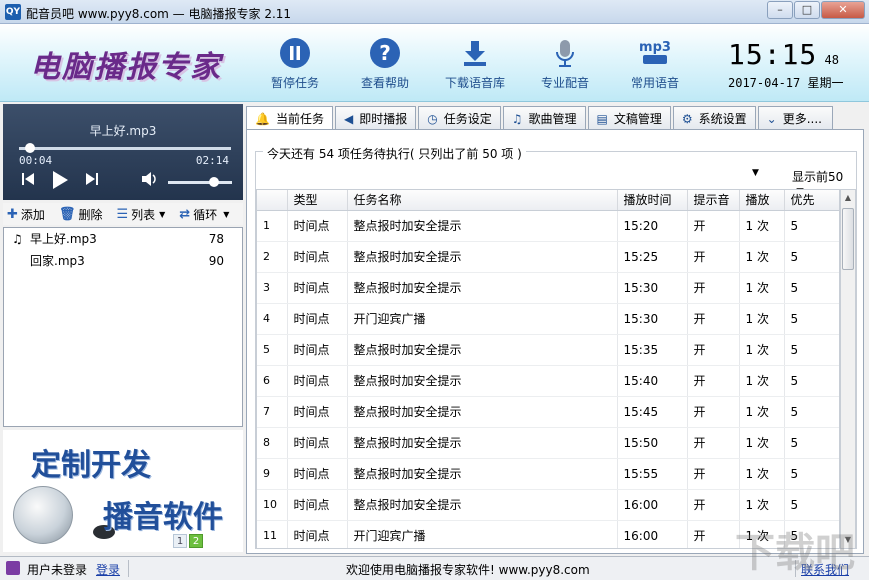 The width and height of the screenshot is (869, 580). I want to click on tab-instant-broadcast: ◀ 即时播报, so click(375, 118).